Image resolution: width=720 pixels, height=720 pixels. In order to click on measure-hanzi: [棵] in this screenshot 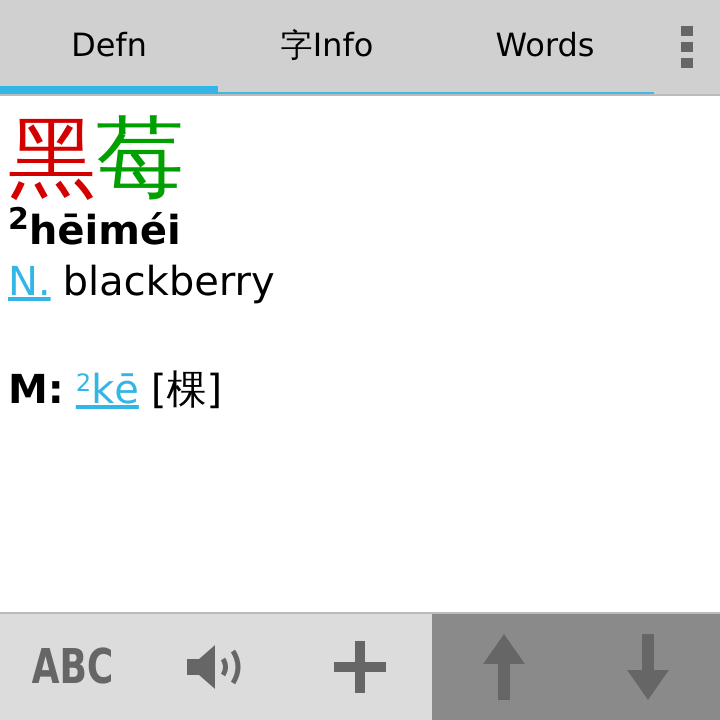, I will do `click(186, 390)`.